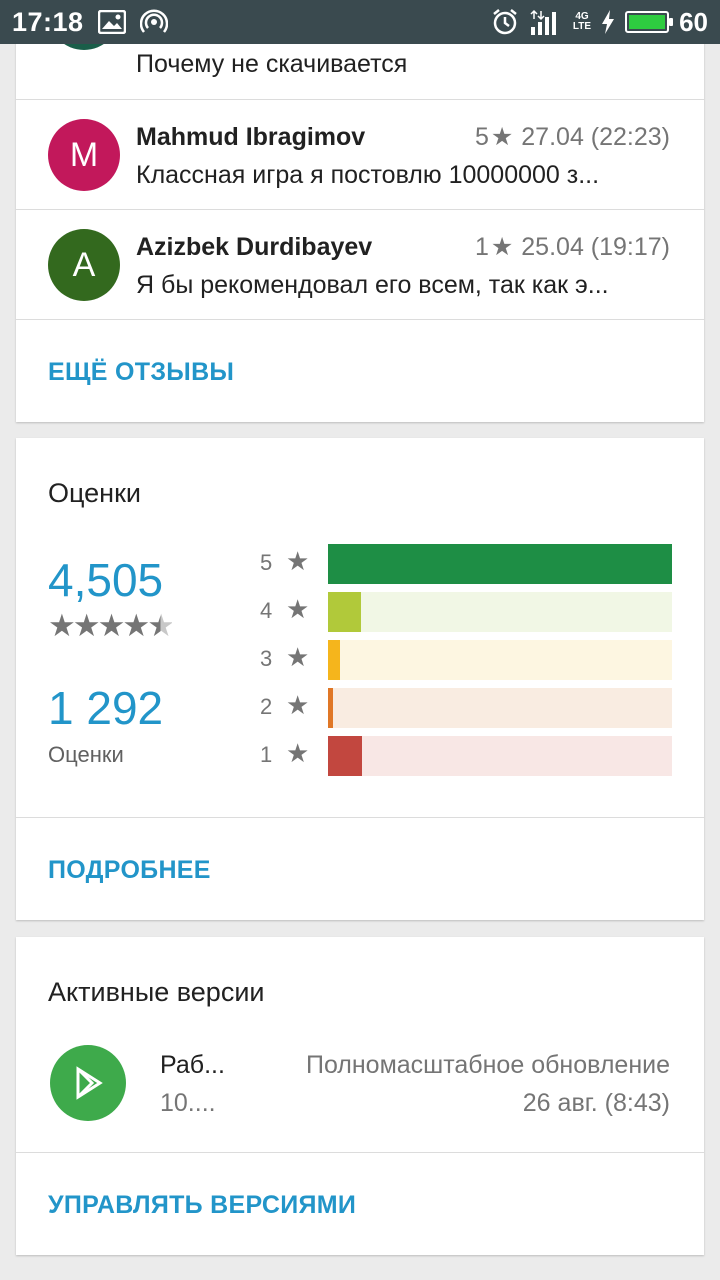 The height and width of the screenshot is (1280, 720). What do you see at coordinates (156, 992) in the screenshot?
I see `versions-title: Активные версии` at bounding box center [156, 992].